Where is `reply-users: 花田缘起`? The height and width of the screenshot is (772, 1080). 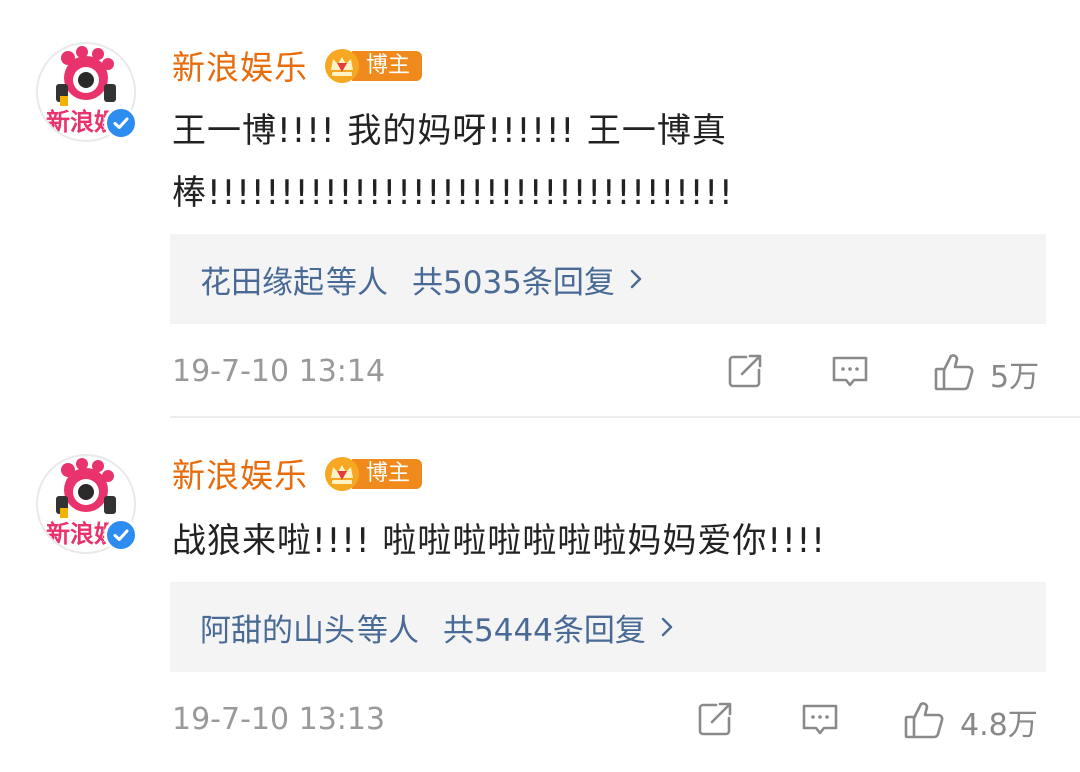 reply-users: 花田缘起 is located at coordinates (262, 279).